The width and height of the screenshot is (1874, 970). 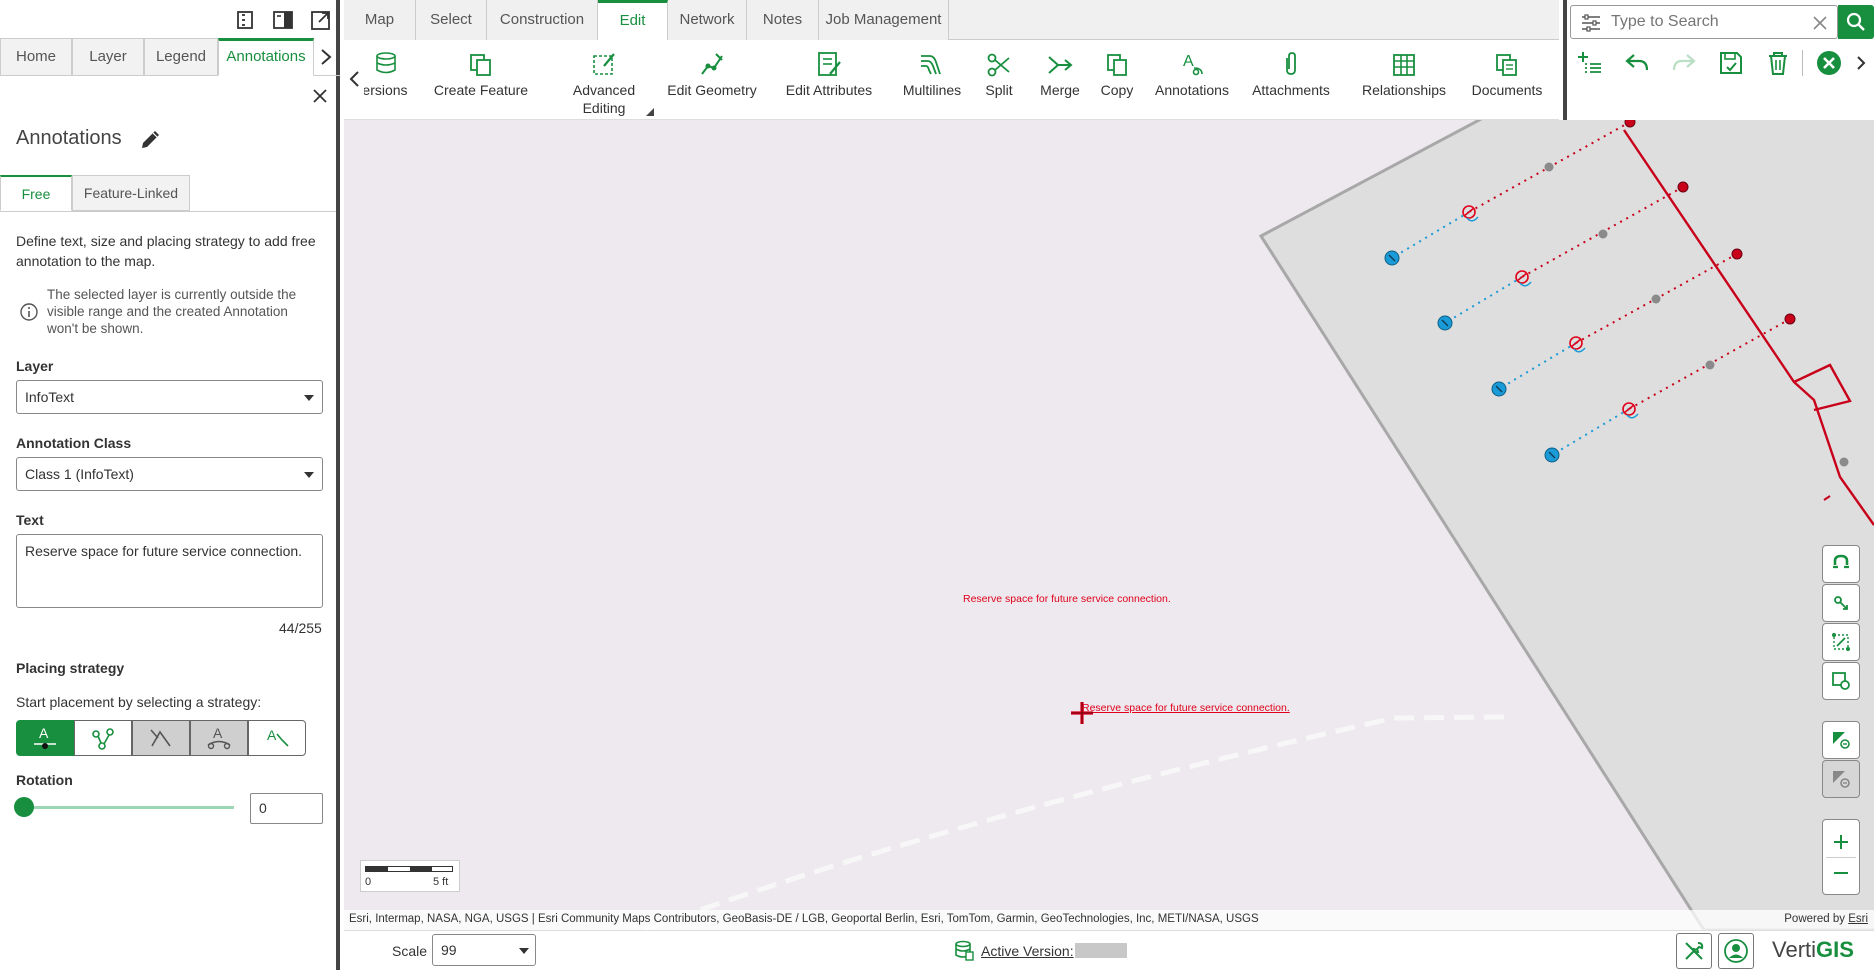 What do you see at coordinates (1841, 873) in the screenshot?
I see `zoom-out-icon` at bounding box center [1841, 873].